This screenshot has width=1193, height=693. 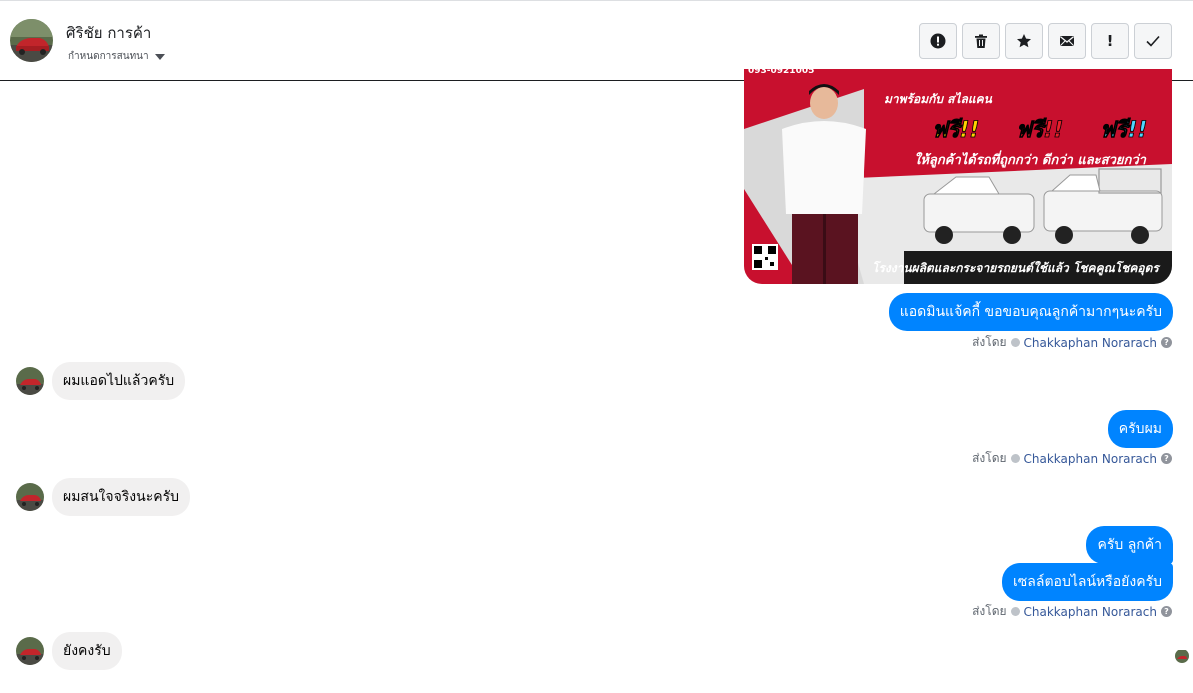 What do you see at coordinates (938, 98) in the screenshot?
I see `svg-text: มาพร้อมกับ สไลแคน` at bounding box center [938, 98].